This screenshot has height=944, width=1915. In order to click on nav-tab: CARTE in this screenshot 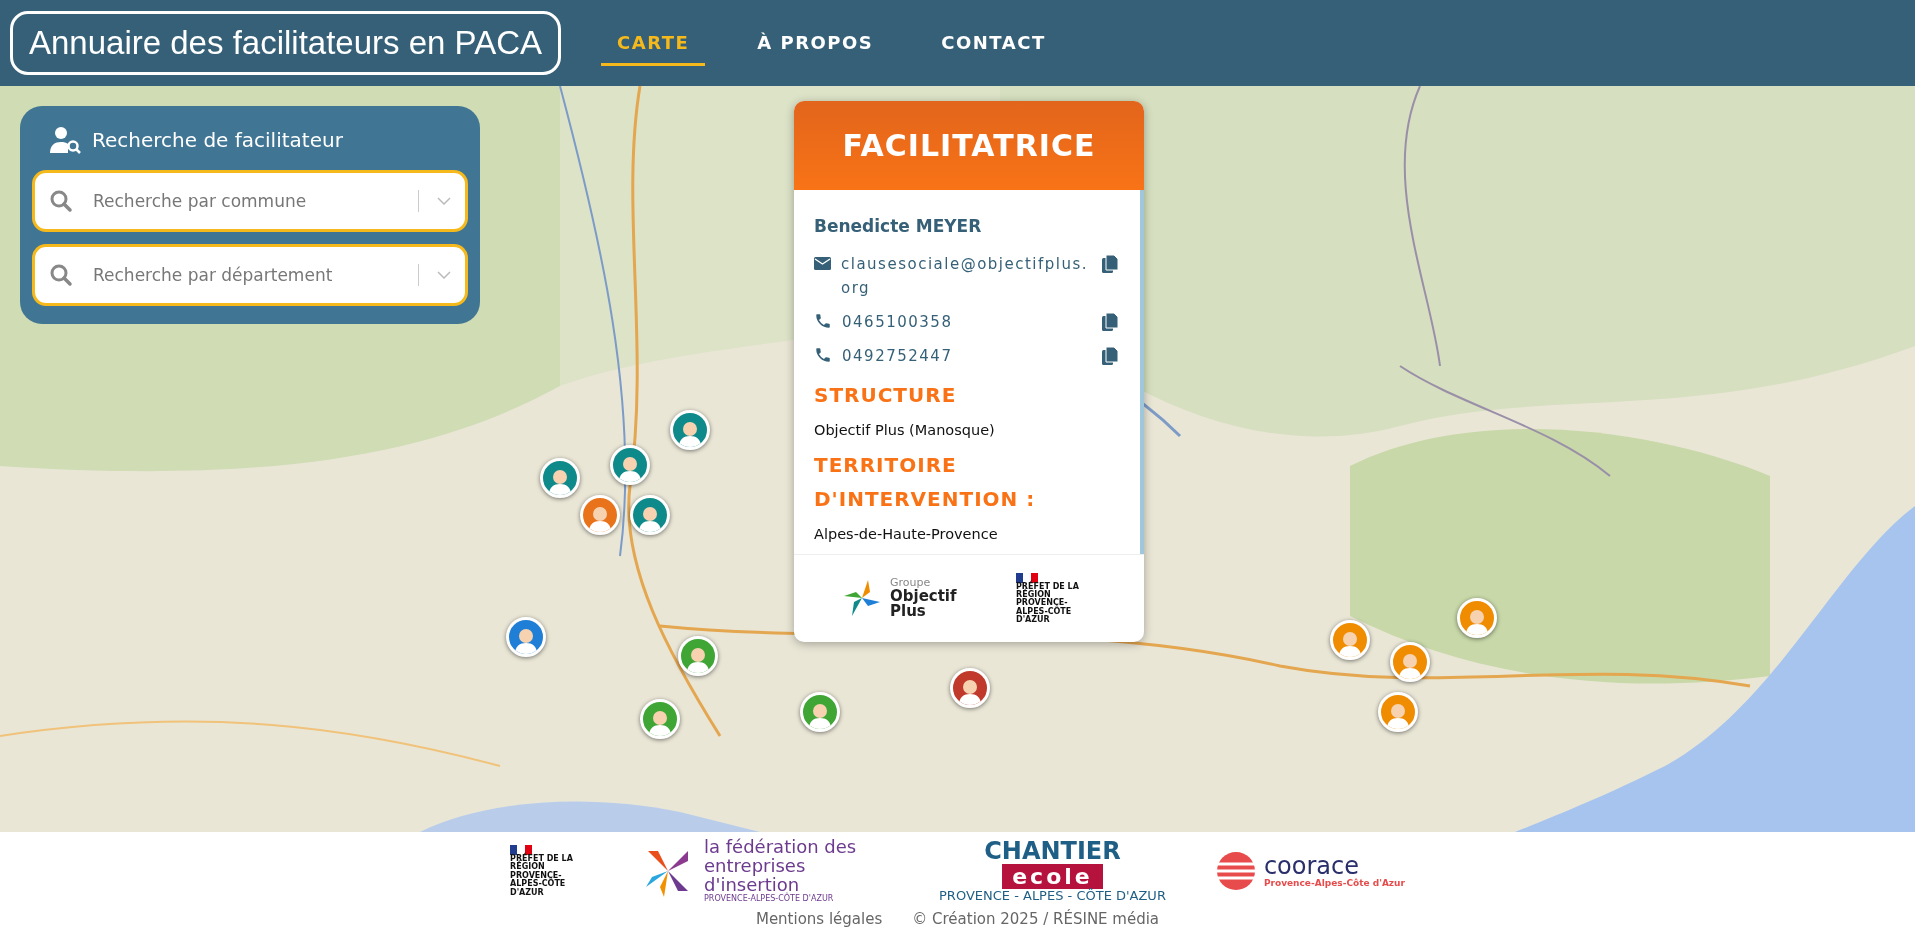, I will do `click(653, 43)`.